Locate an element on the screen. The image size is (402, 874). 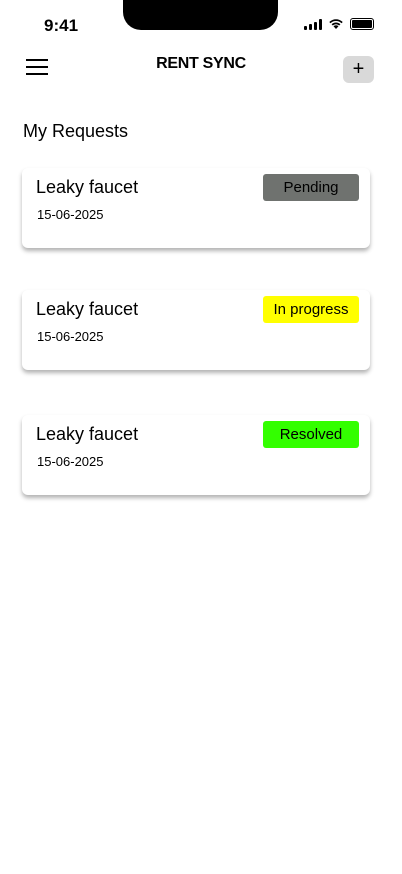
status-badge: In progress is located at coordinates (311, 309).